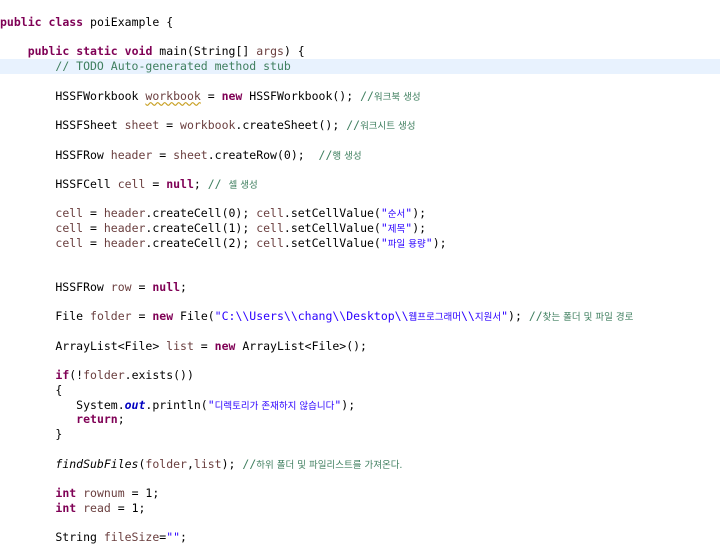 The height and width of the screenshot is (558, 720). Describe the element at coordinates (263, 154) in the screenshot. I see `code-token: .createRow(0);` at that location.